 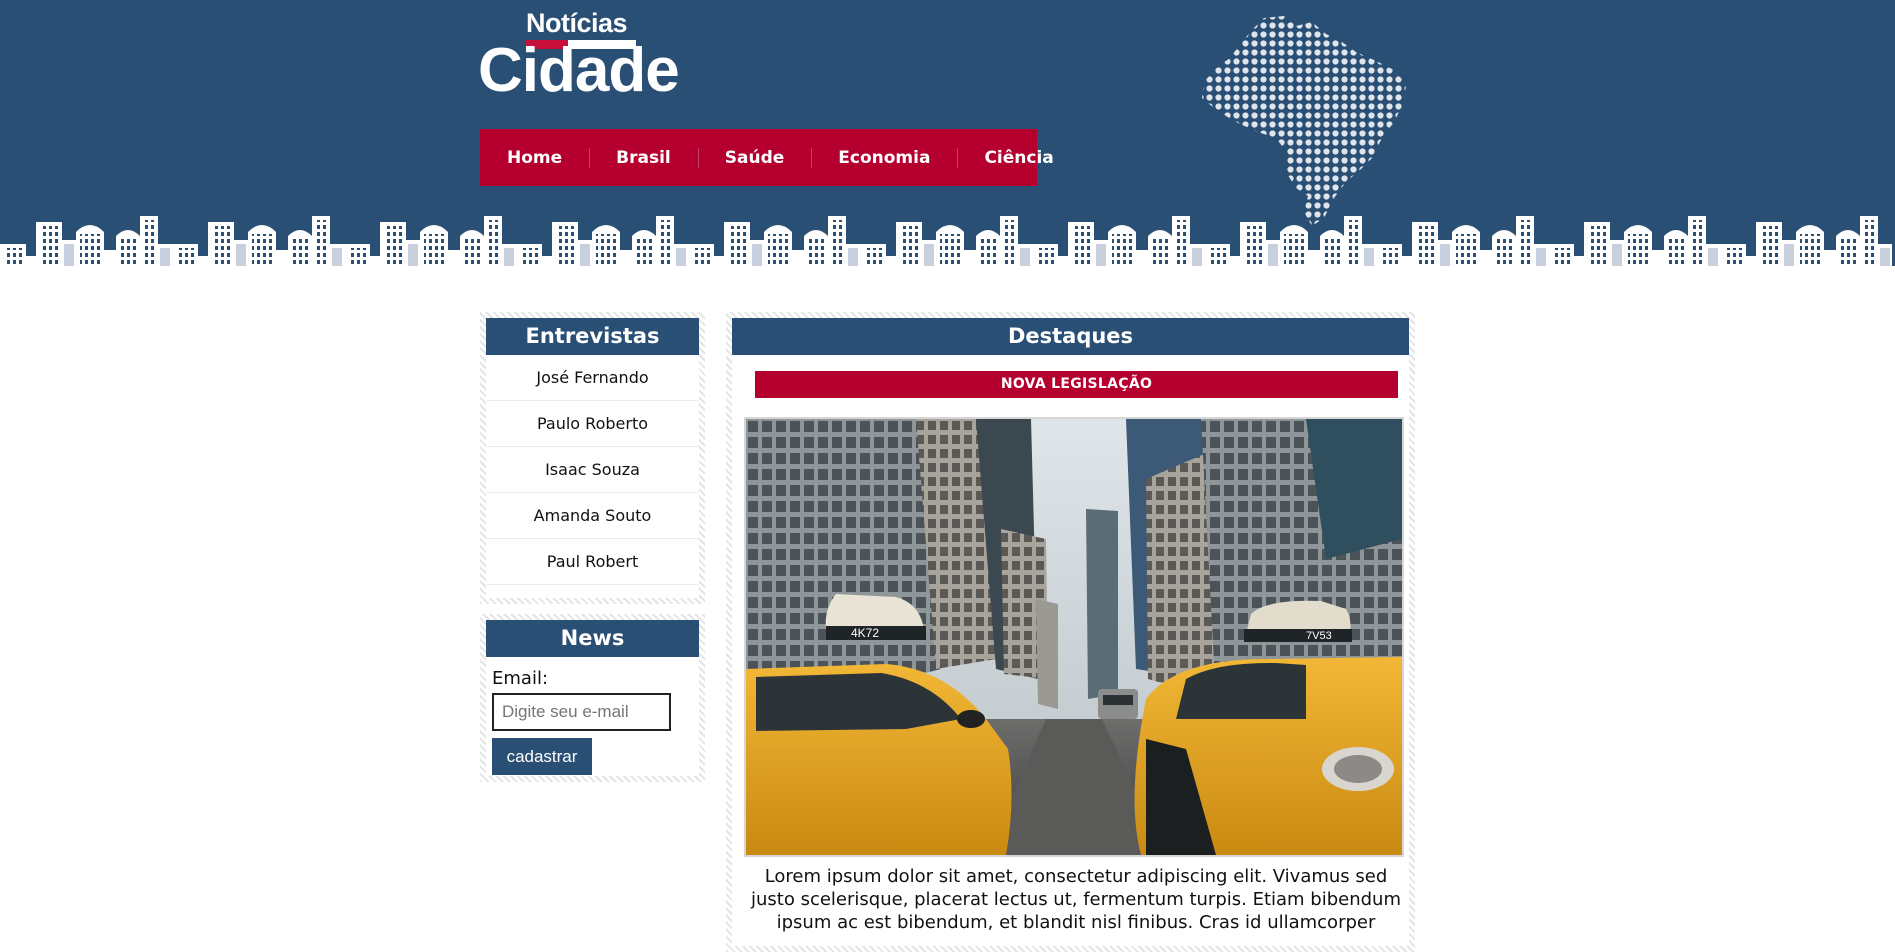 What do you see at coordinates (592, 516) in the screenshot?
I see `entrevista-item: Amanda Souto` at bounding box center [592, 516].